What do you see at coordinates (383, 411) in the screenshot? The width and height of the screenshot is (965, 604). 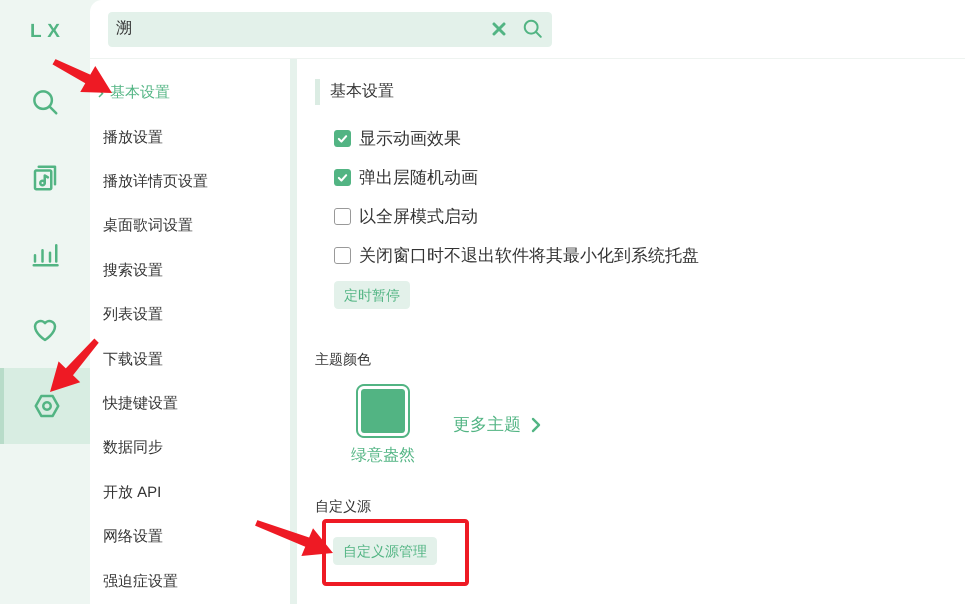 I see `theme-swatch` at bounding box center [383, 411].